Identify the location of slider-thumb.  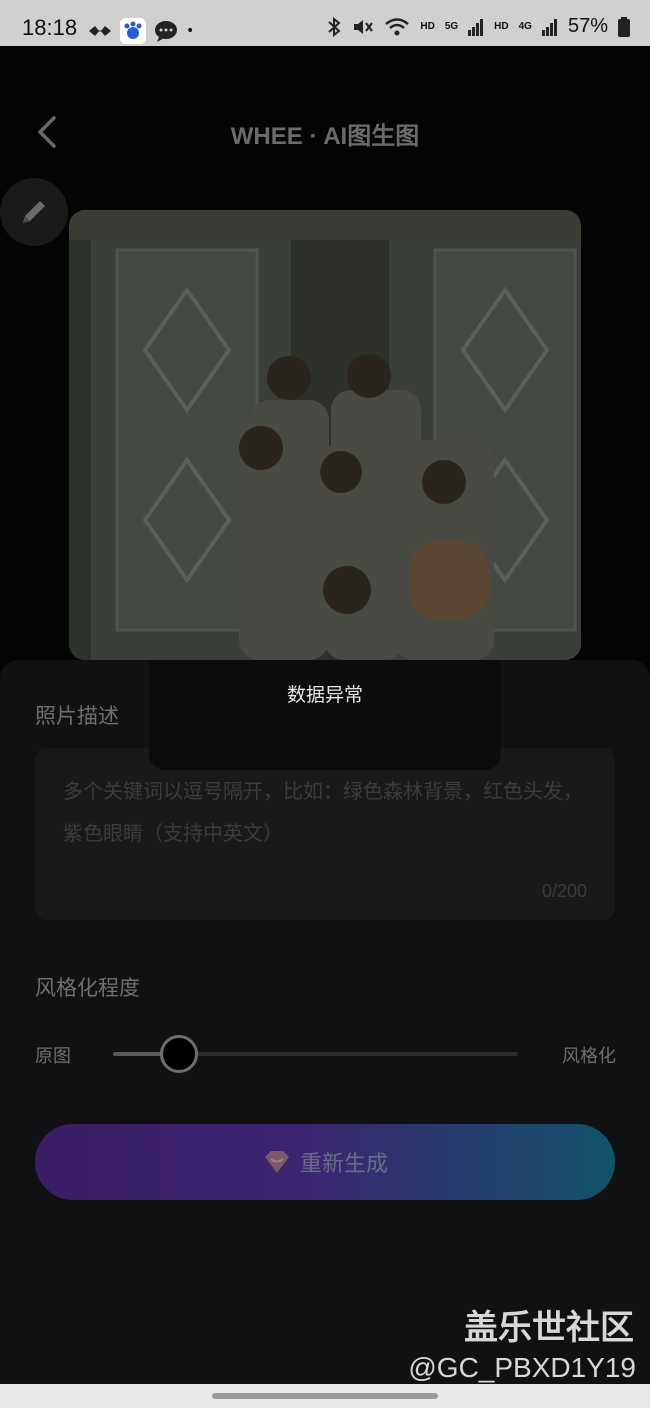
(178, 1054).